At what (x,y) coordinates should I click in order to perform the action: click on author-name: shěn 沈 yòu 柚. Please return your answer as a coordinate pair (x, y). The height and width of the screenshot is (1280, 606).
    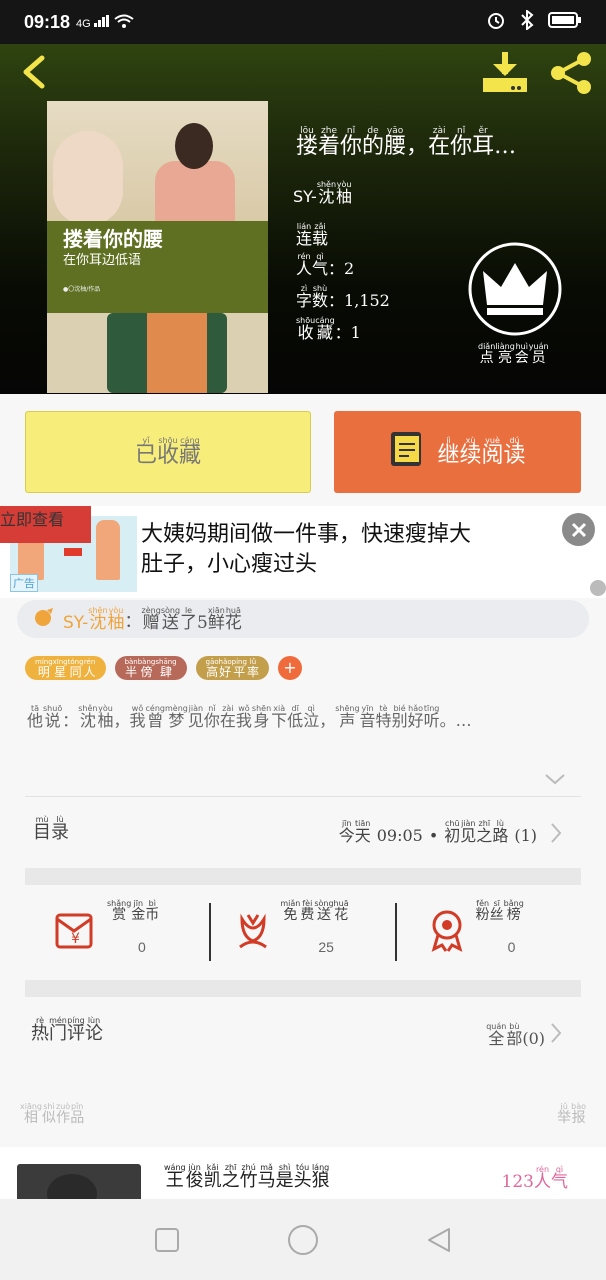
    Looking at the image, I should click on (334, 193).